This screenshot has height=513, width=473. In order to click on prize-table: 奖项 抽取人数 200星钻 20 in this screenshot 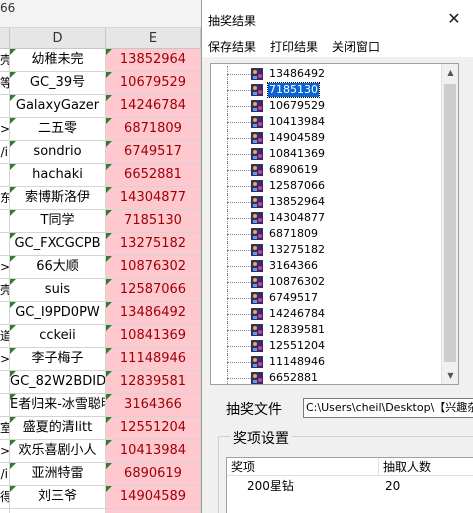, I will do `click(349, 485)`.